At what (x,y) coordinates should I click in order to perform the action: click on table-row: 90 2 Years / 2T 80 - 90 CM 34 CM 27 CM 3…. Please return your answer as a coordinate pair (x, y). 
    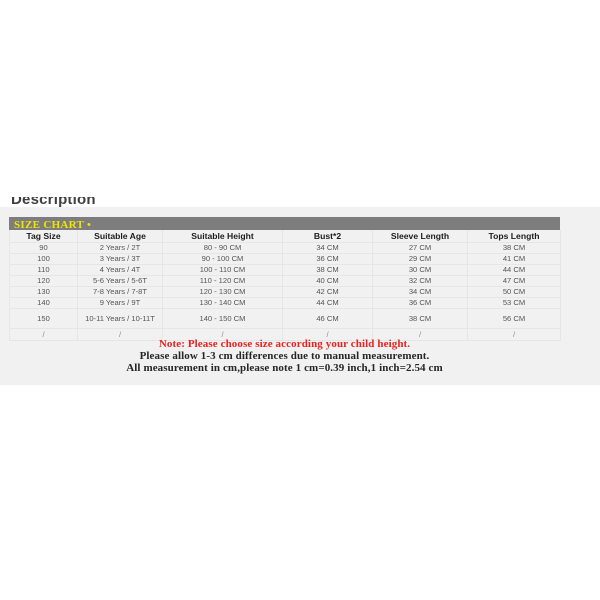
    Looking at the image, I should click on (285, 248).